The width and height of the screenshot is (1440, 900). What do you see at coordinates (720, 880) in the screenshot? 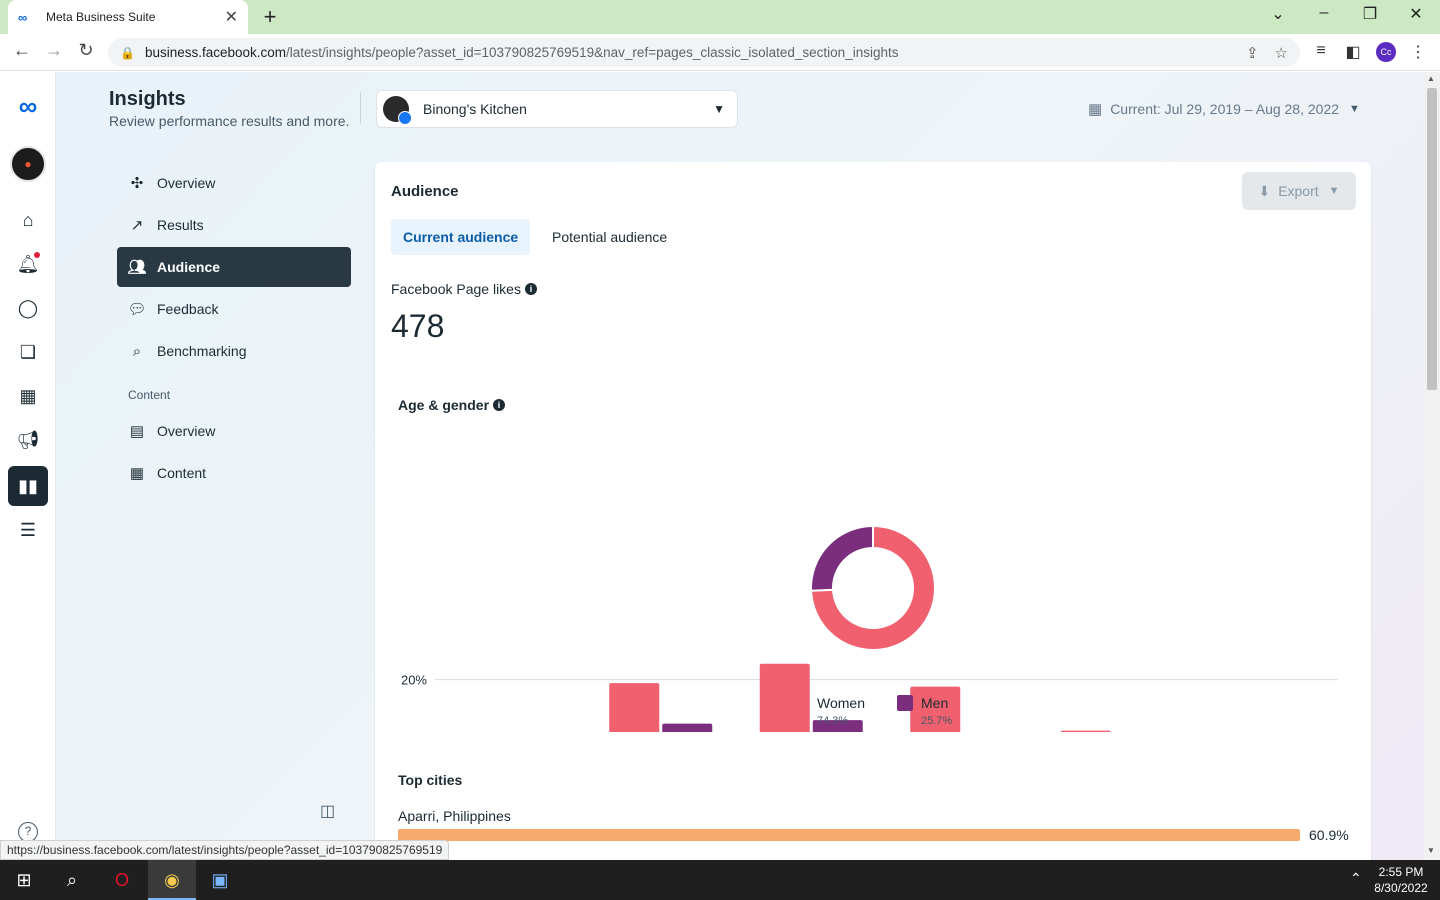
I see `windows-taskbar: ⊞ ⌕ O ◉ ▣ ⌃ 2:55 PM 8/30/2022` at bounding box center [720, 880].